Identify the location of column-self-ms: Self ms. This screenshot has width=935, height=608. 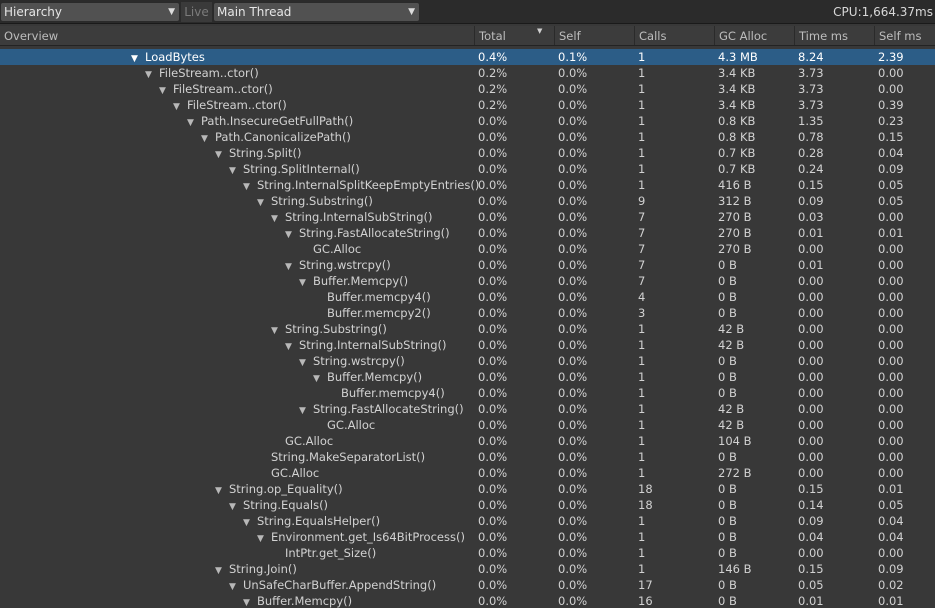
(904, 35).